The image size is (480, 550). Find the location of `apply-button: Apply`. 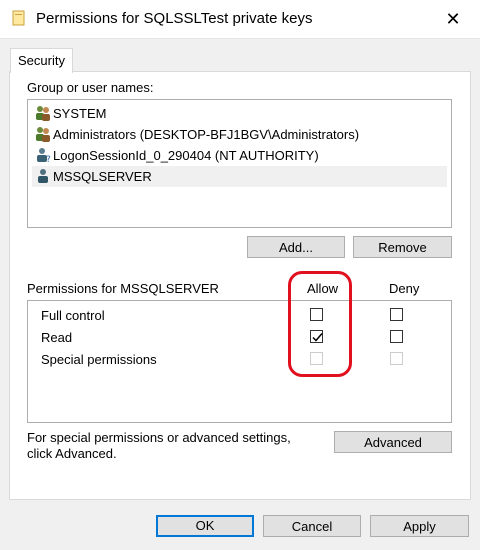

apply-button: Apply is located at coordinates (419, 526).